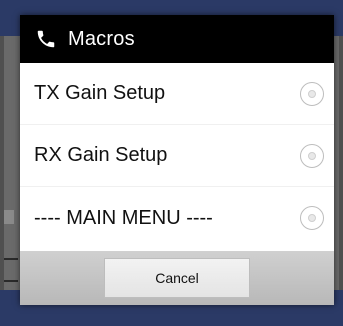  I want to click on background-fragment, so click(9, 217).